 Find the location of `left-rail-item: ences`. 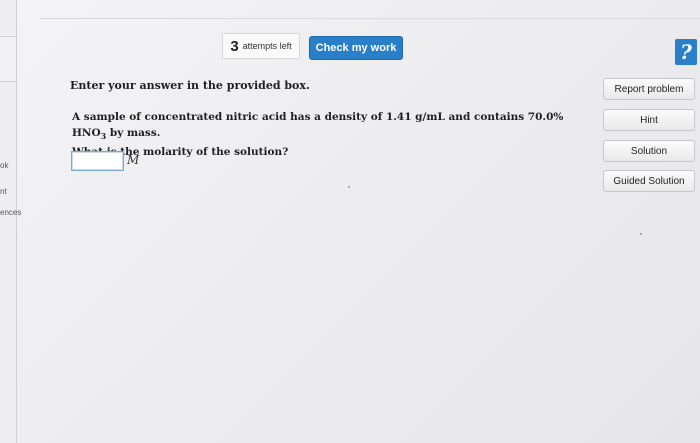

left-rail-item: ences is located at coordinates (10, 212).